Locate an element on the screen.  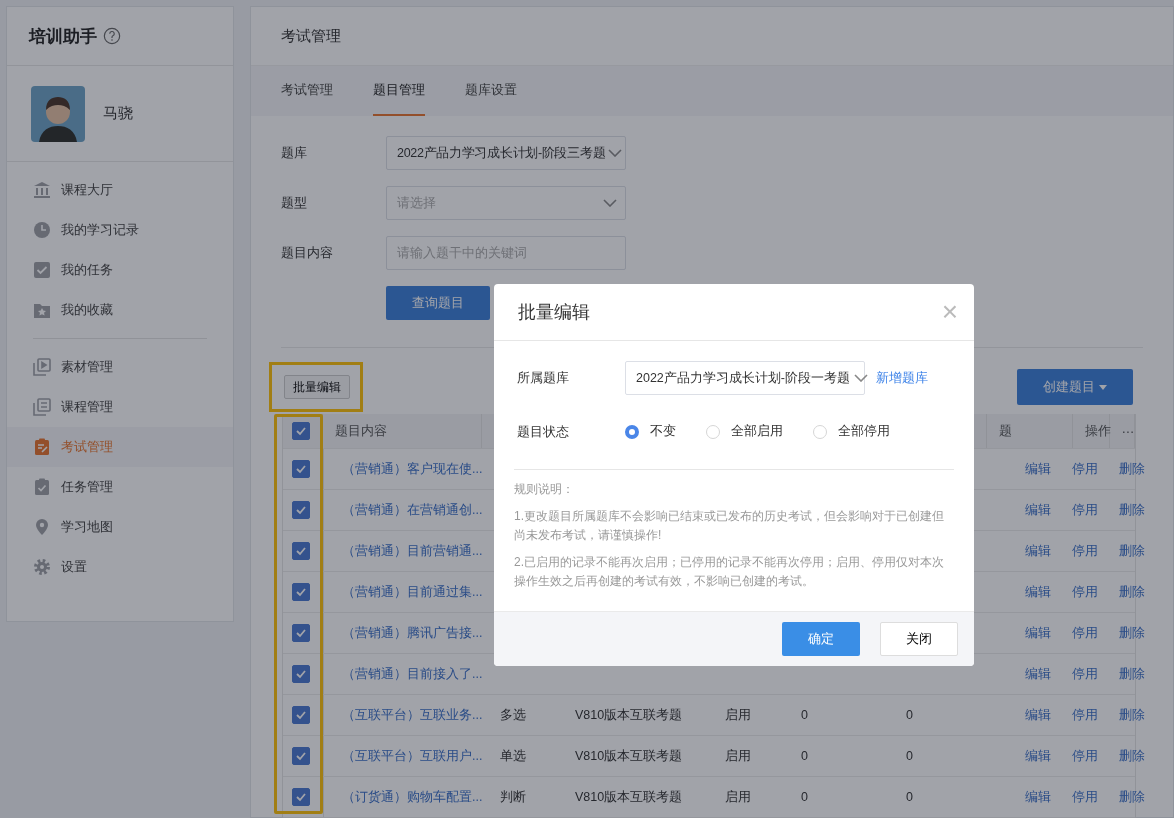
tab: 考试管理 is located at coordinates (307, 91).